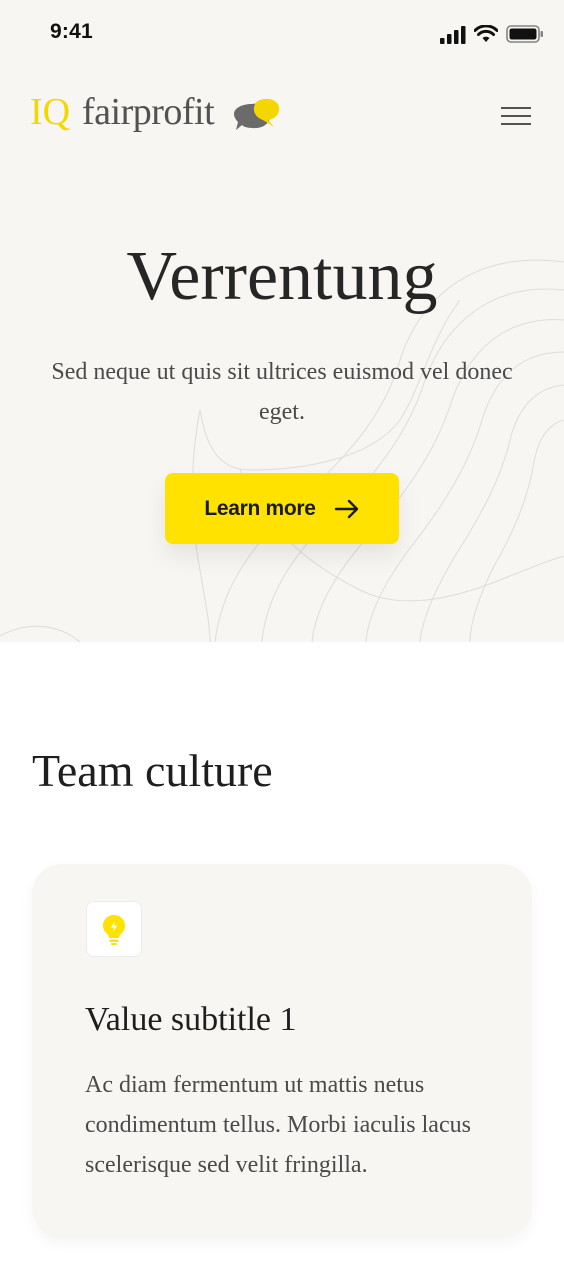 This screenshot has width=564, height=1270. I want to click on arrow-right-icon, so click(346, 508).